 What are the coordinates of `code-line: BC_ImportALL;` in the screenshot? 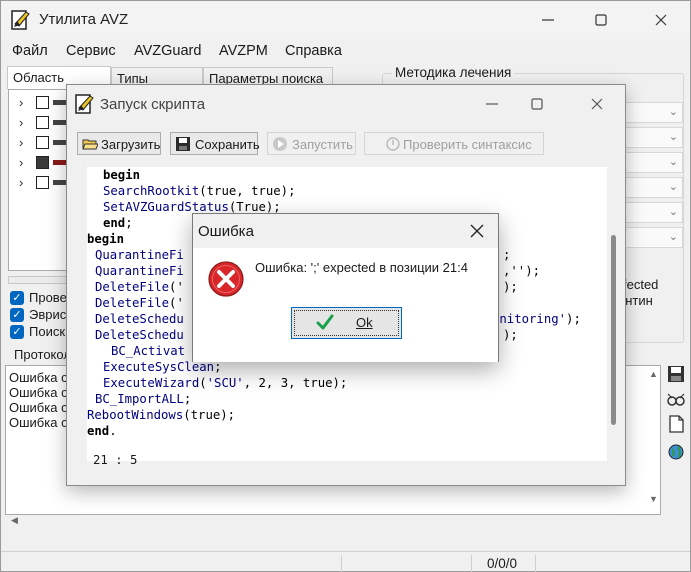 It's located at (143, 399).